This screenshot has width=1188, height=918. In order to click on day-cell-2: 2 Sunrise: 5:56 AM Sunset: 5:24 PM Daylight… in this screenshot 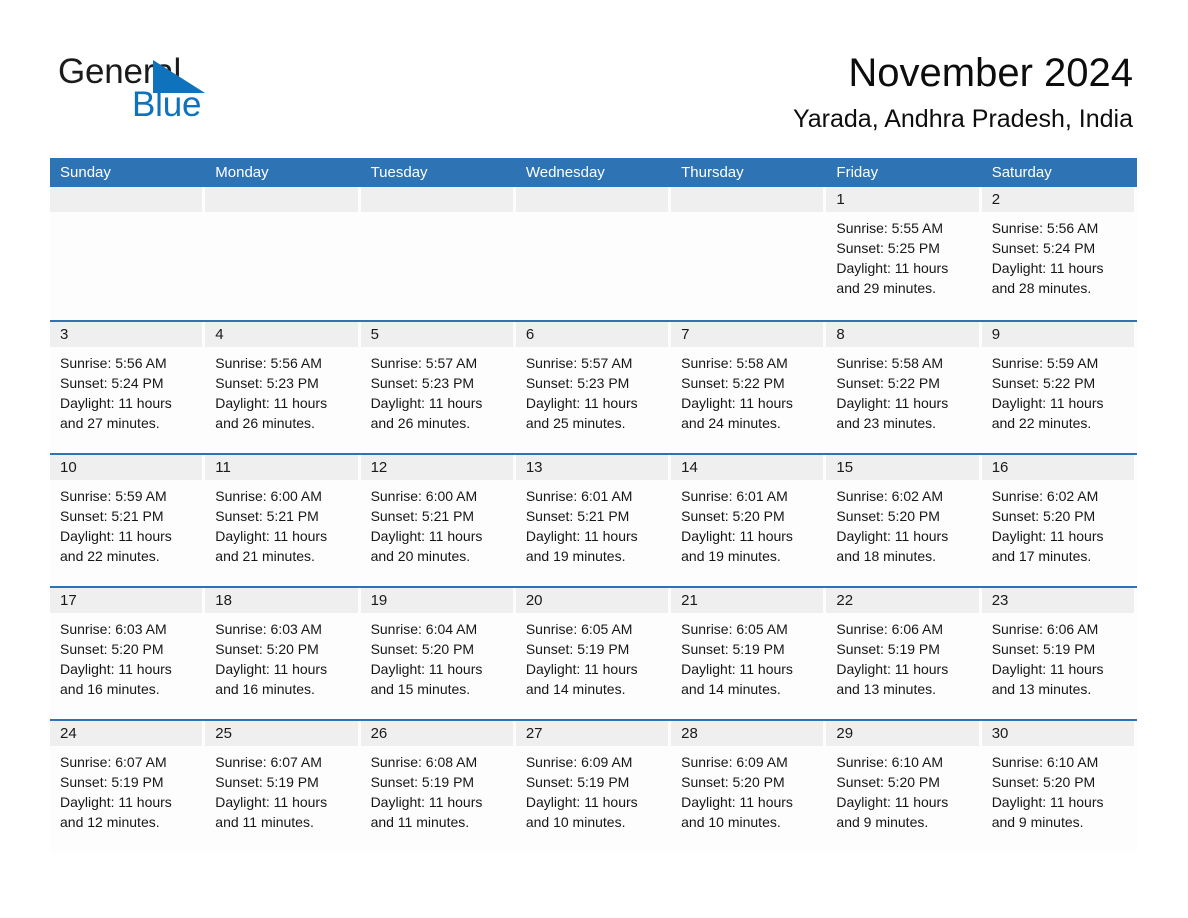, I will do `click(1059, 253)`.